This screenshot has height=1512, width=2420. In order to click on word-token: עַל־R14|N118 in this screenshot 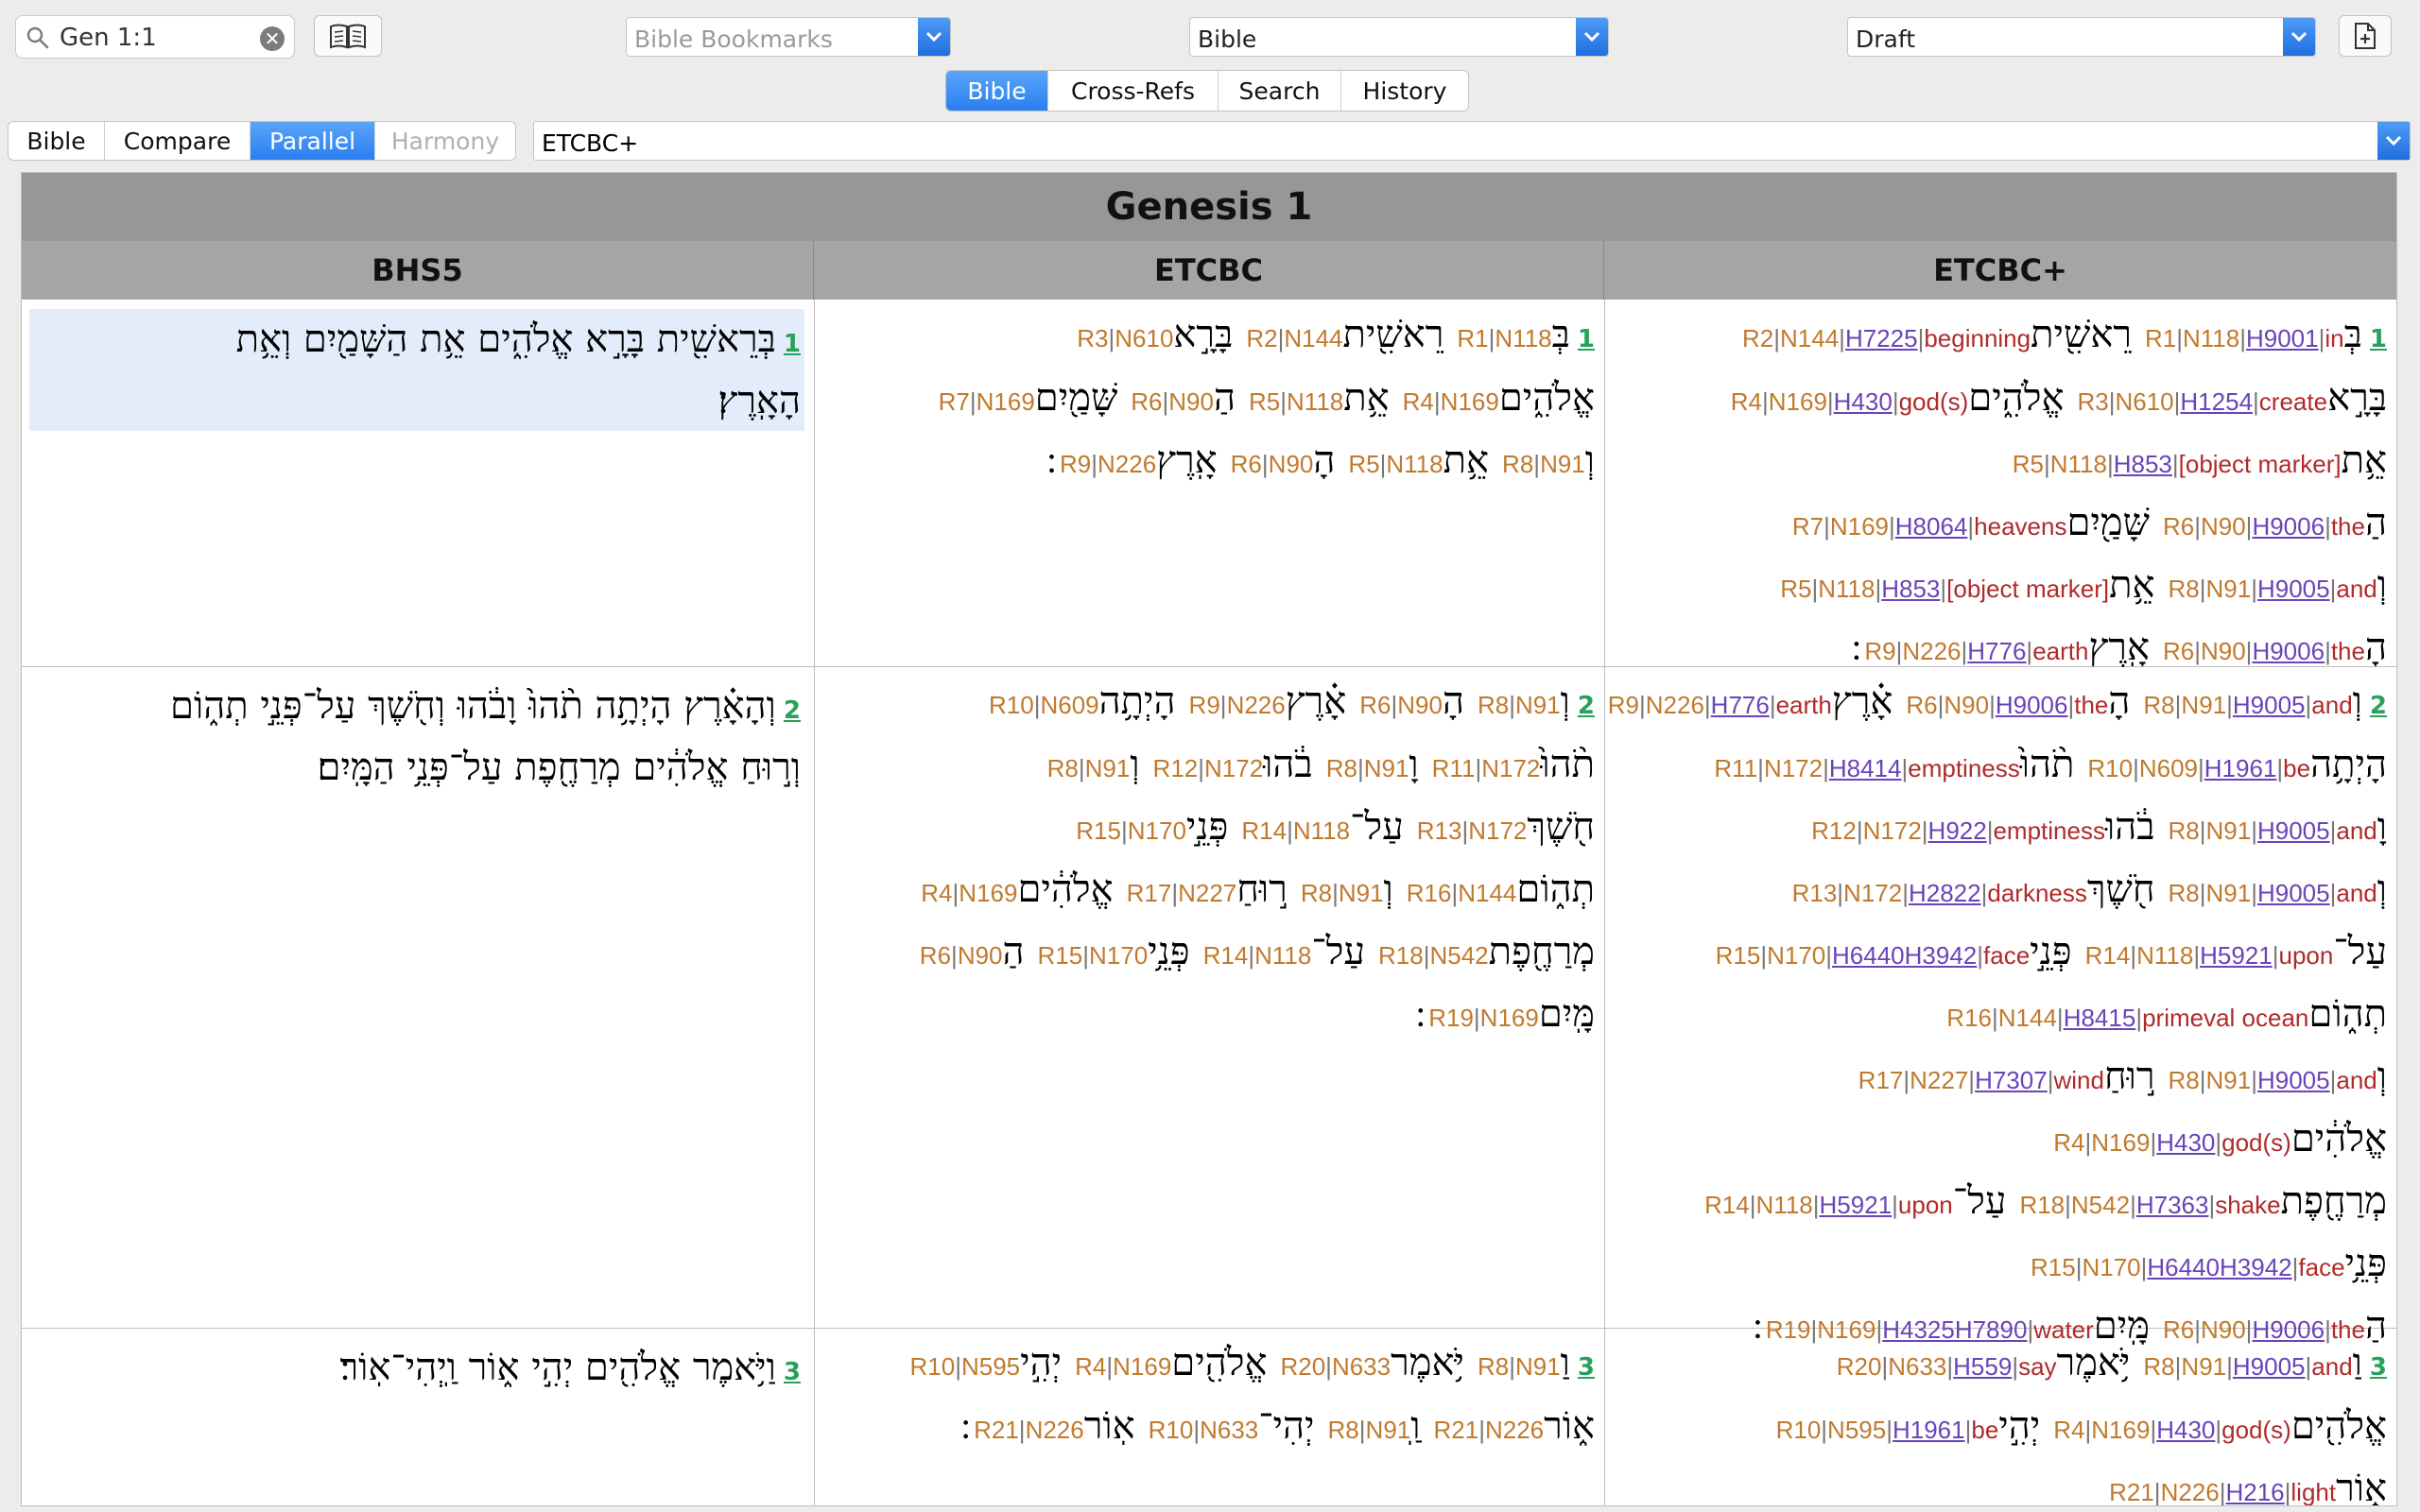, I will do `click(1284, 951)`.